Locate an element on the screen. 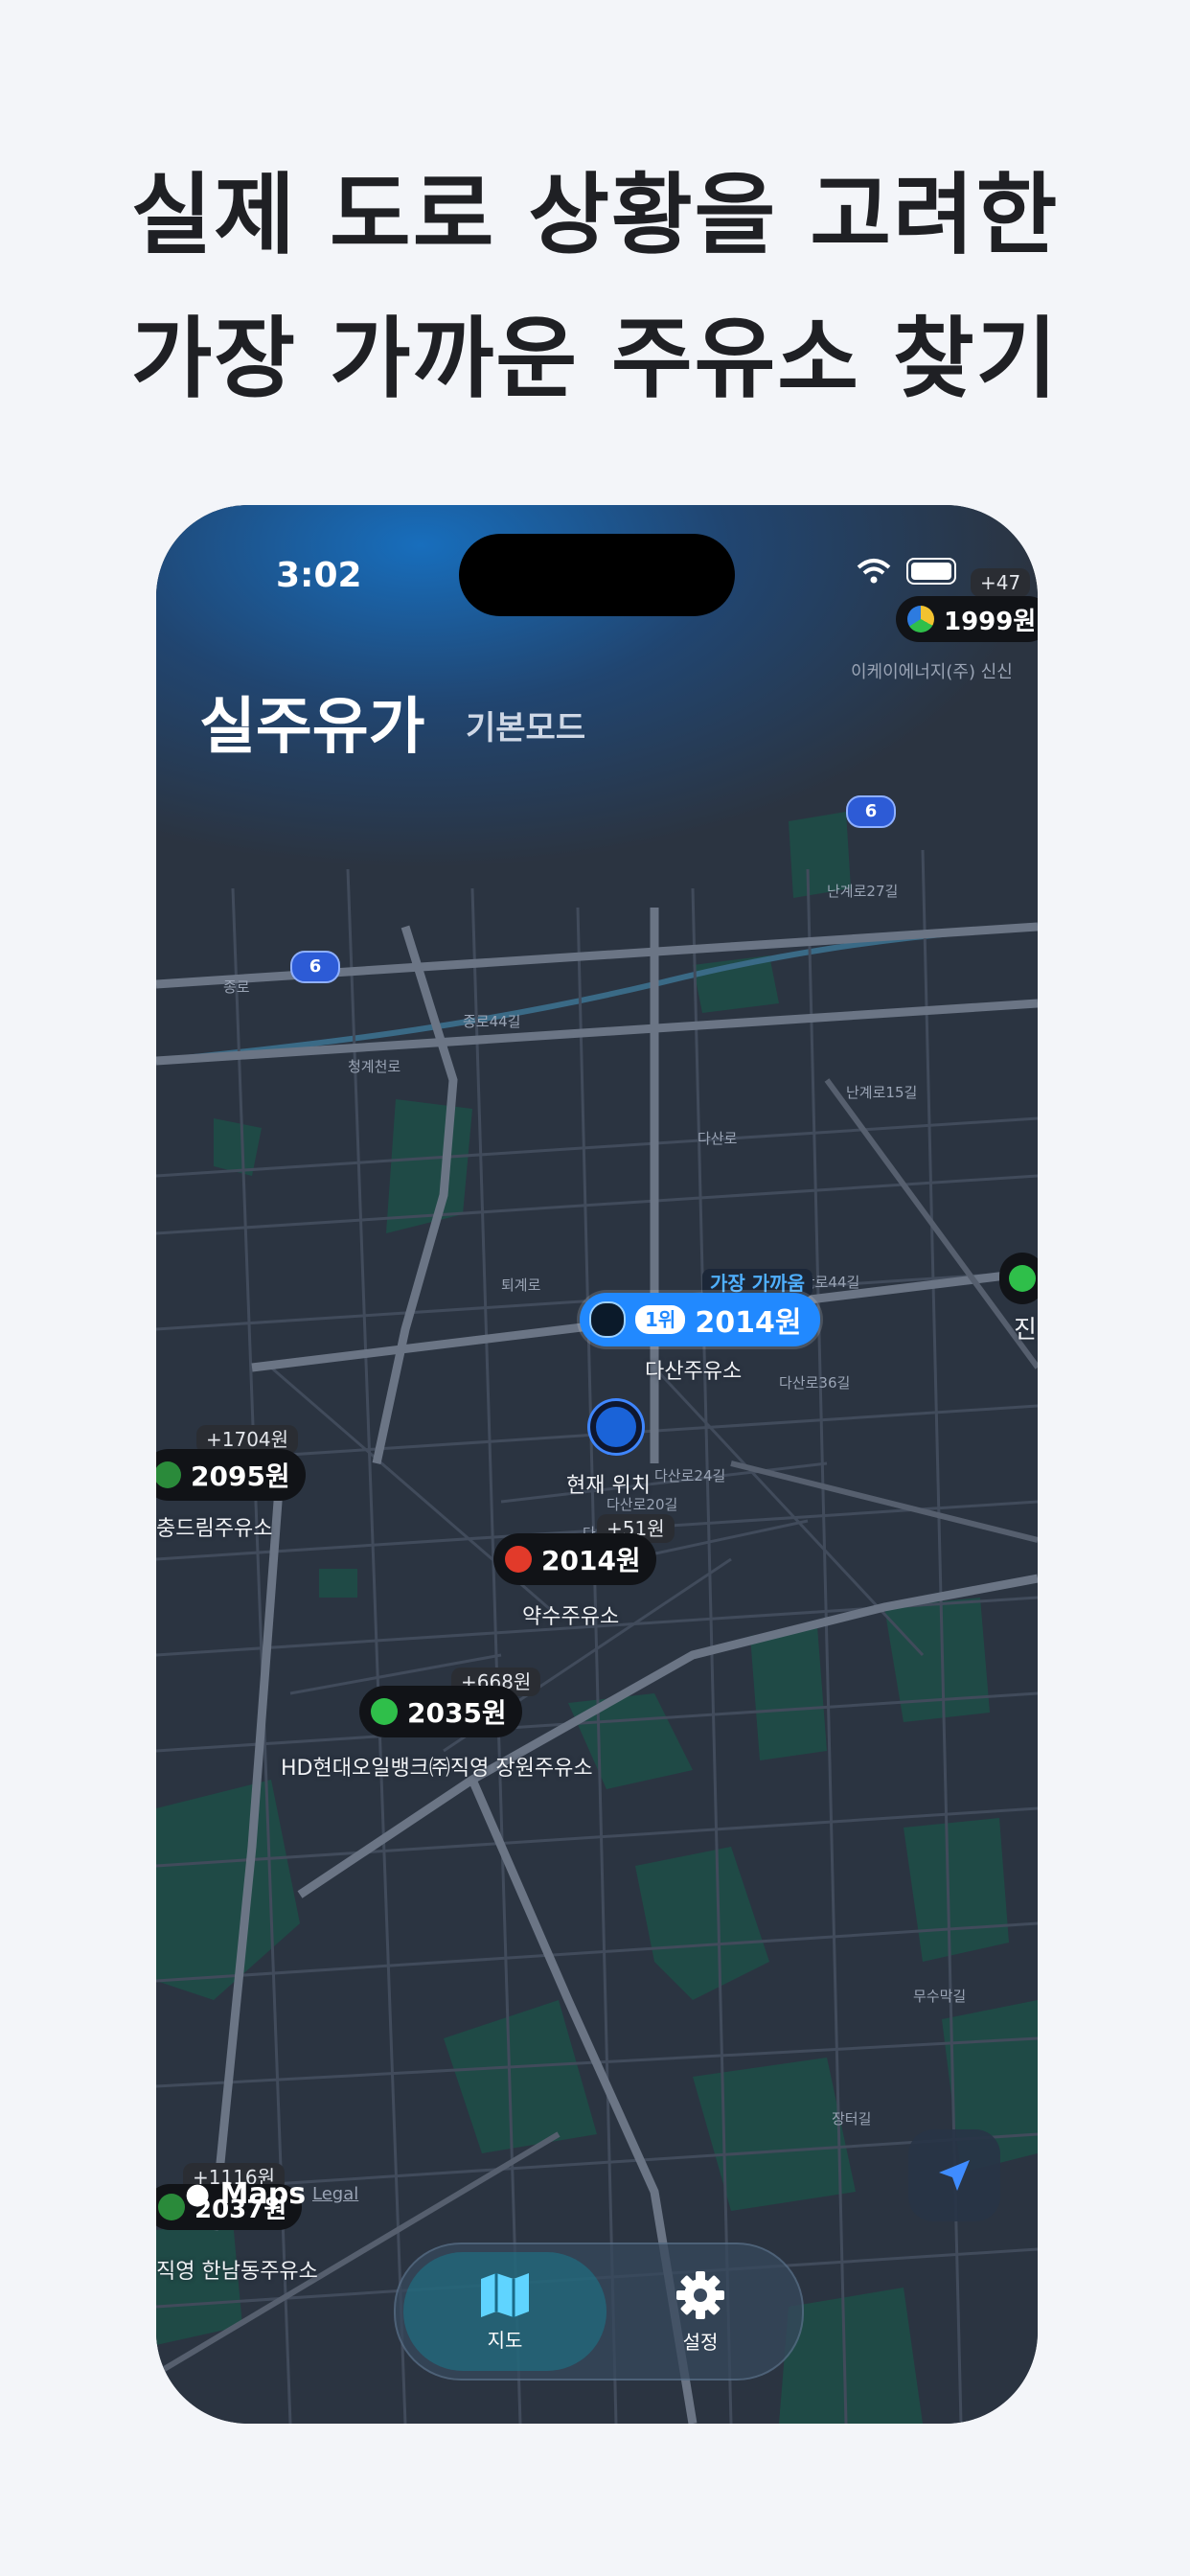  tab-settings: 설정 is located at coordinates (700, 2311).